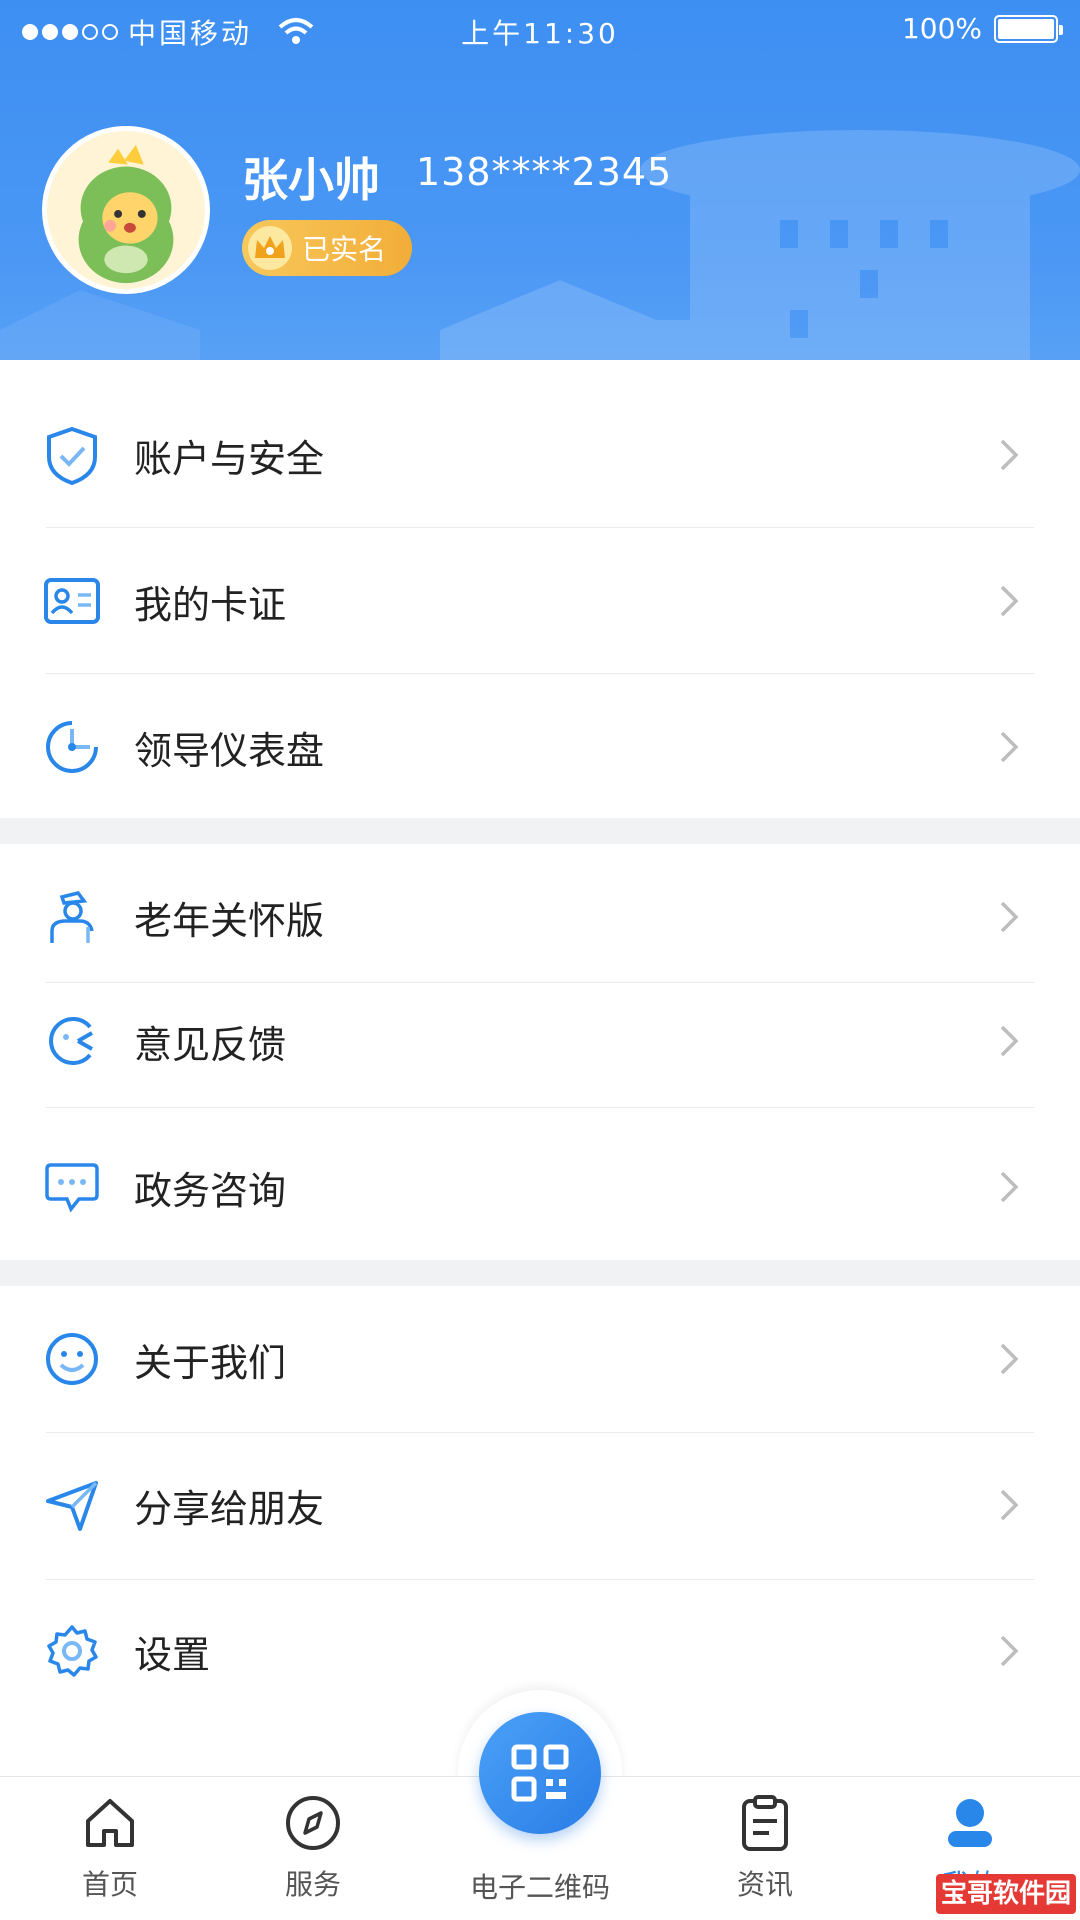 This screenshot has width=1080, height=1920. What do you see at coordinates (229, 920) in the screenshot?
I see `menu-item-label: 老年关怀版` at bounding box center [229, 920].